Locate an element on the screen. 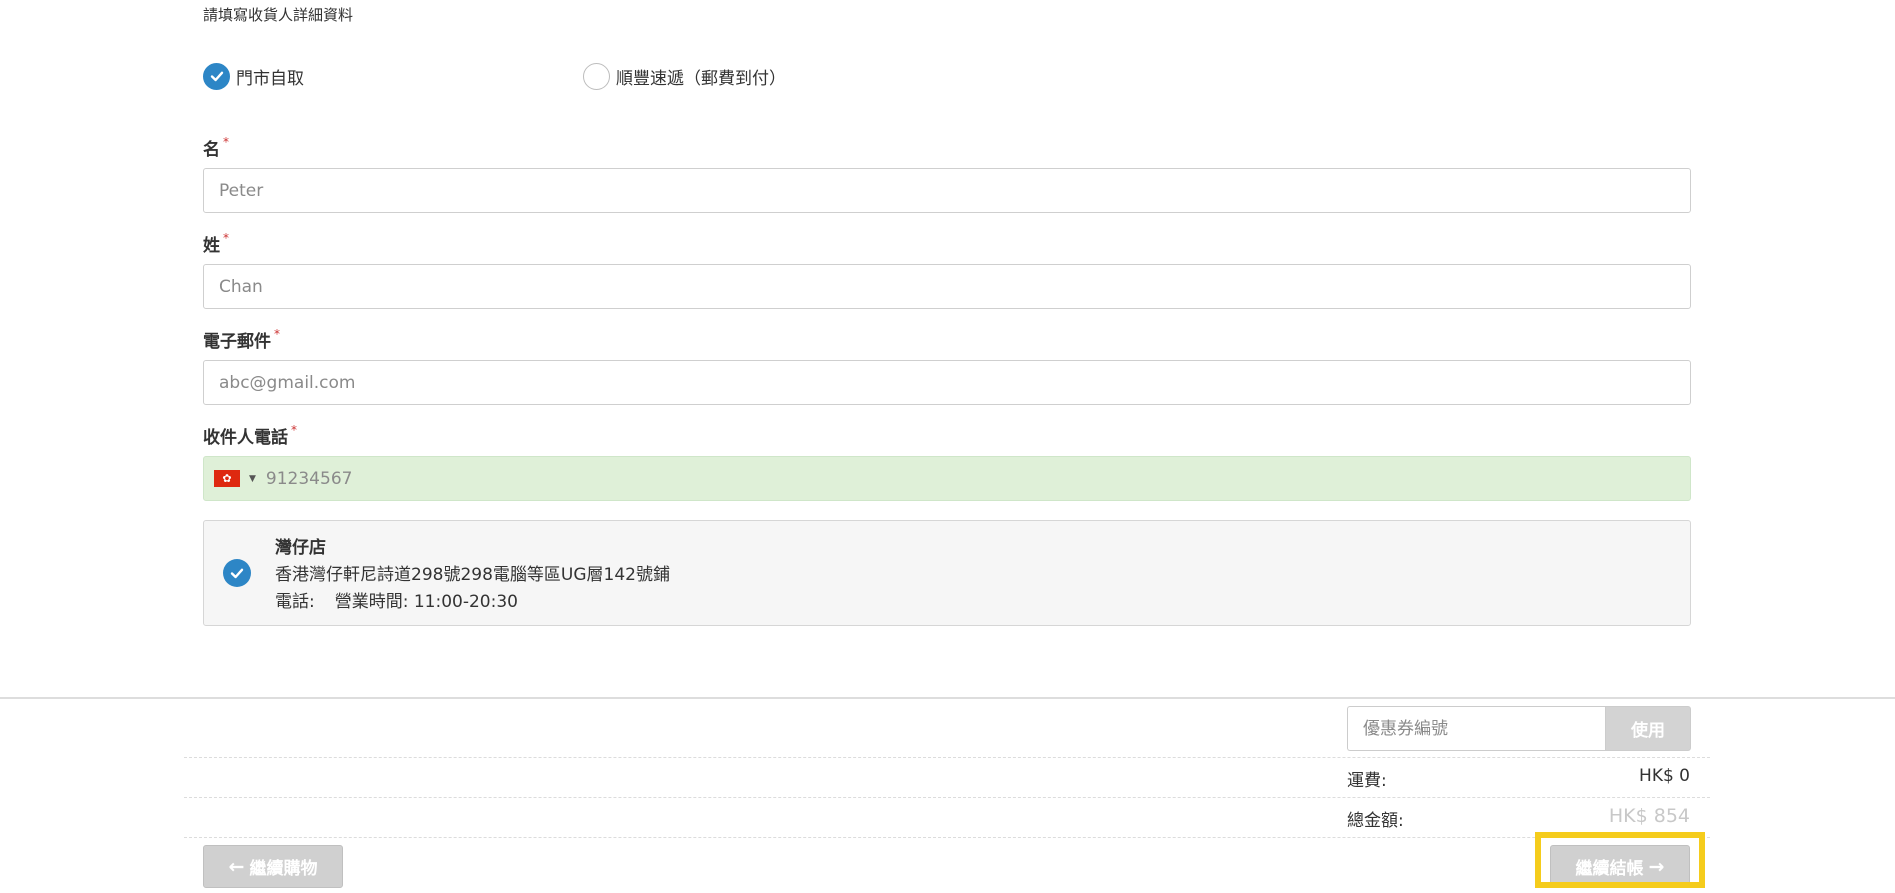 This screenshot has width=1895, height=893. arrow-left-icon: ← is located at coordinates (236, 866).